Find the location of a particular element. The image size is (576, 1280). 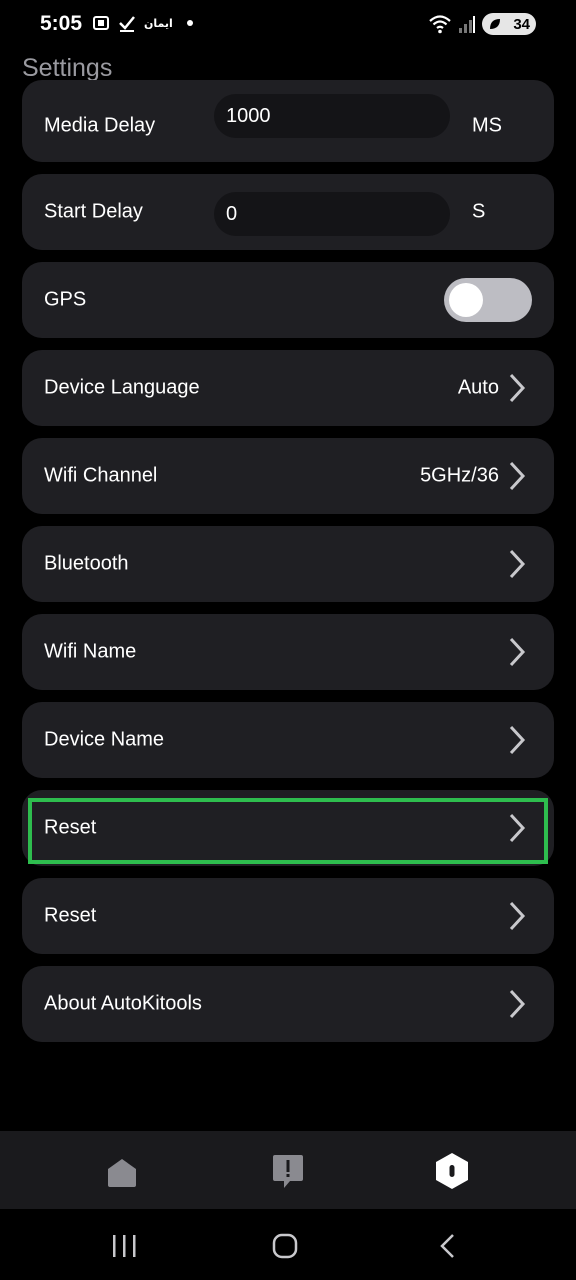

system-nav-bar is located at coordinates (288, 1244).